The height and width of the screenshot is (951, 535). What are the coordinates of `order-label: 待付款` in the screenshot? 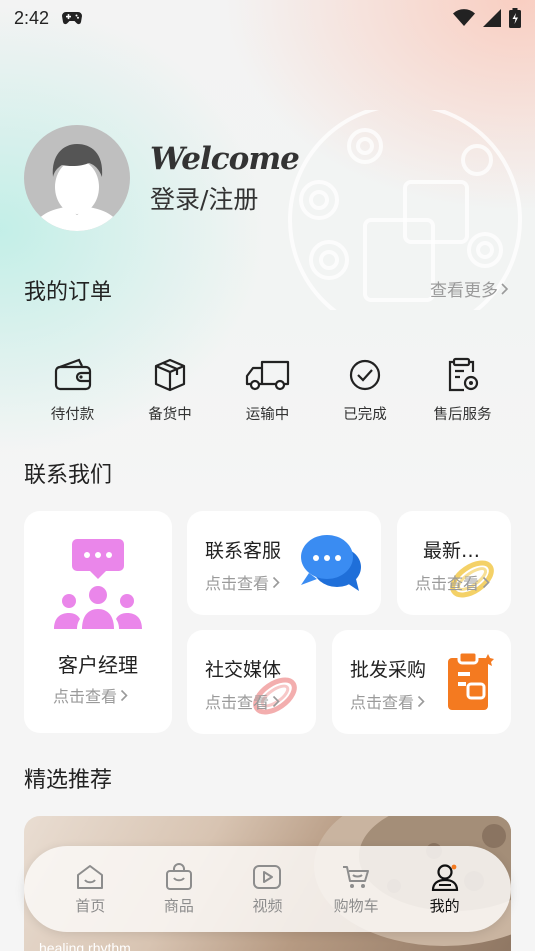 It's located at (72, 415).